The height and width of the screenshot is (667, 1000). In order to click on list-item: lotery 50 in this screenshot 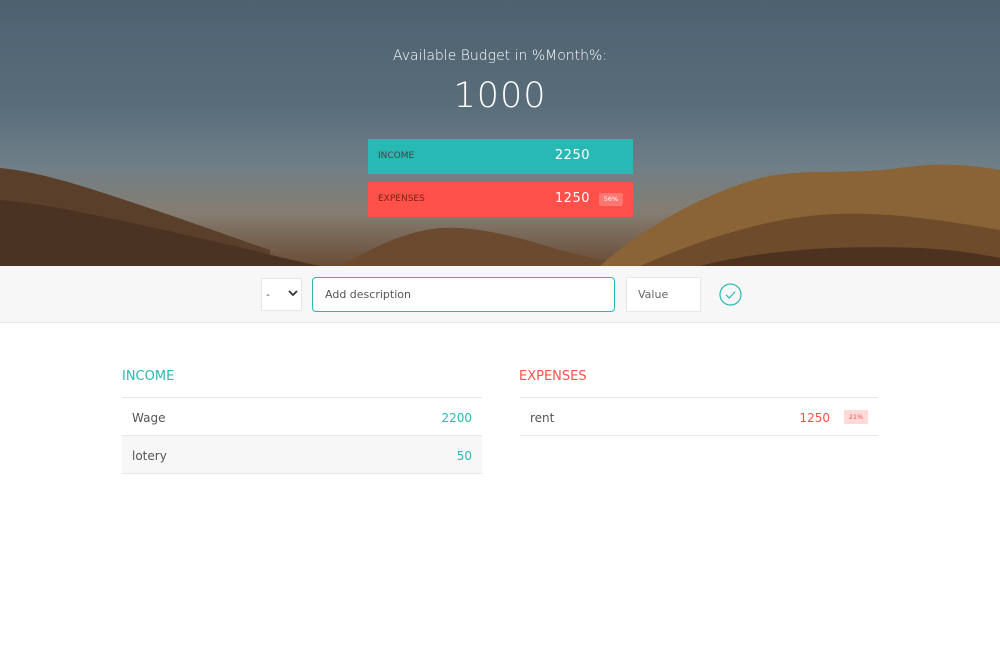, I will do `click(302, 455)`.